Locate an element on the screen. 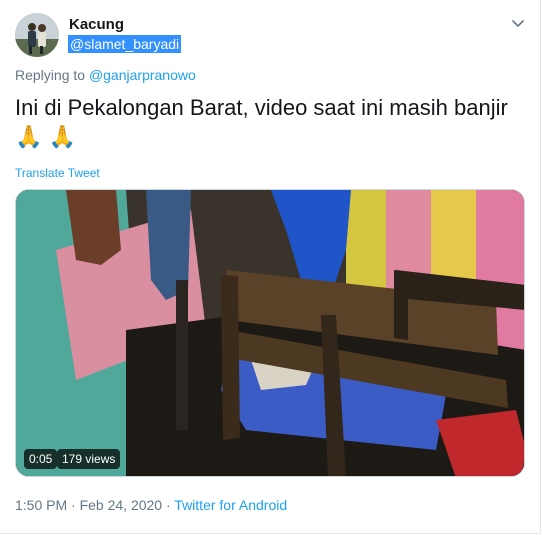 This screenshot has width=542, height=535. source-link: Twitter for Android is located at coordinates (230, 505).